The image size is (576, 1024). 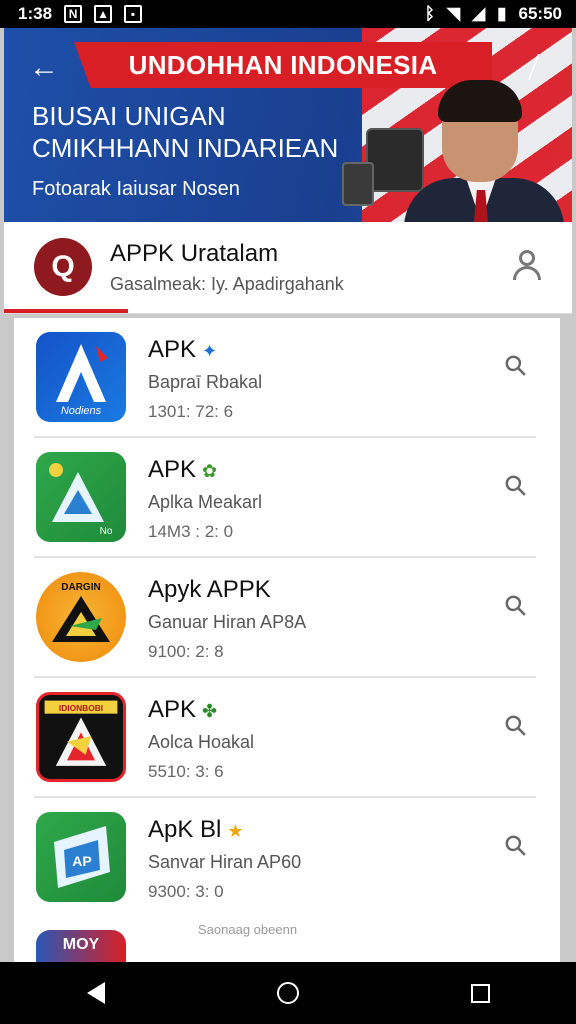 What do you see at coordinates (287, 738) in the screenshot?
I see `list-item: IDIONBOBI APK ✤ Aolca Hoakal 5510: 3: 6 ⚲` at bounding box center [287, 738].